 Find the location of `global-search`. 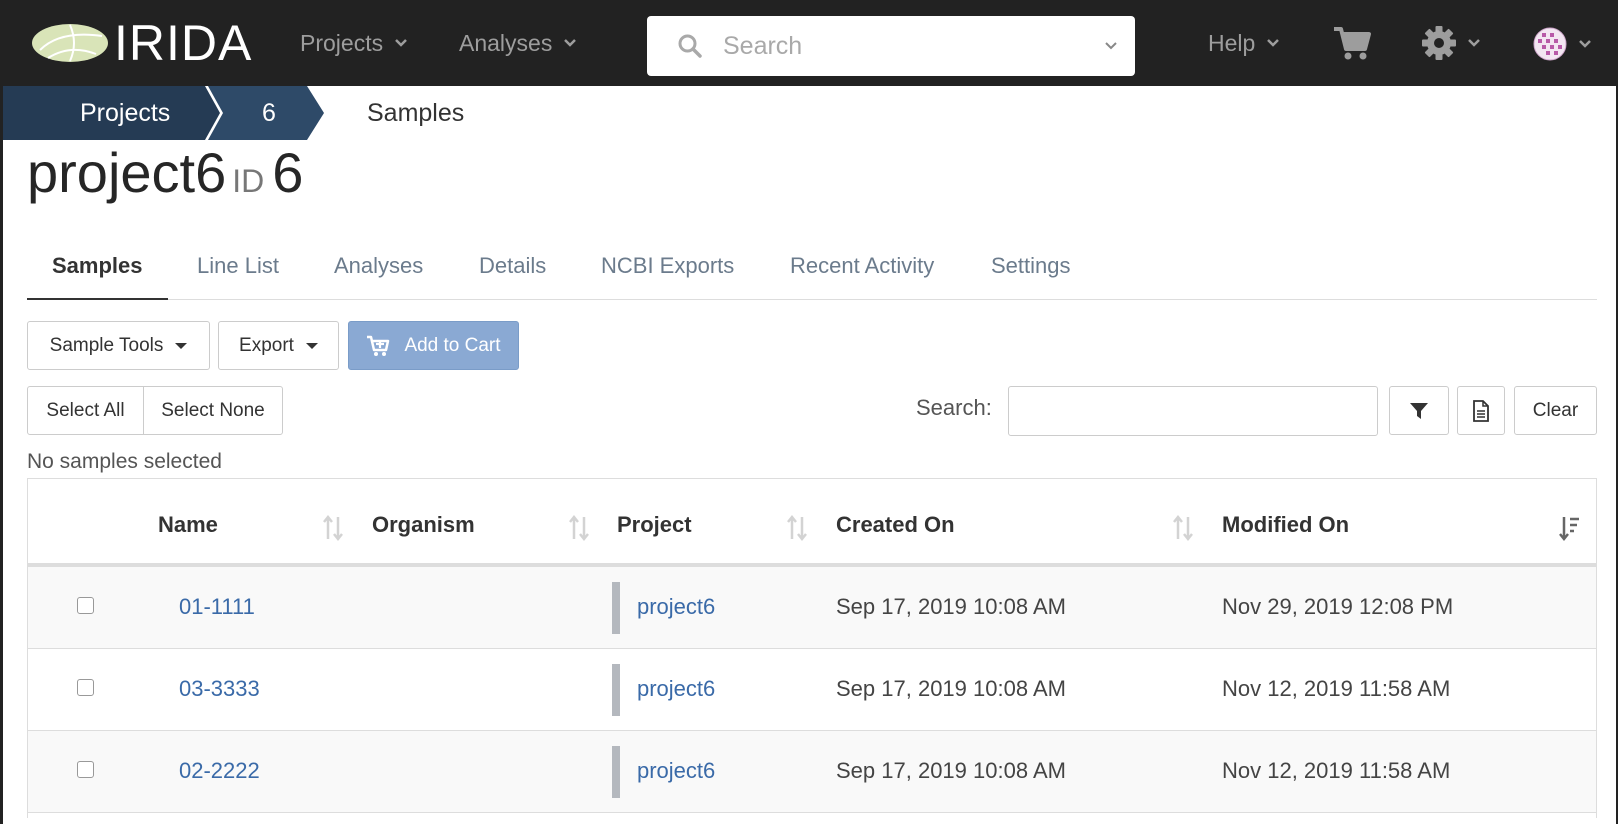

global-search is located at coordinates (891, 46).